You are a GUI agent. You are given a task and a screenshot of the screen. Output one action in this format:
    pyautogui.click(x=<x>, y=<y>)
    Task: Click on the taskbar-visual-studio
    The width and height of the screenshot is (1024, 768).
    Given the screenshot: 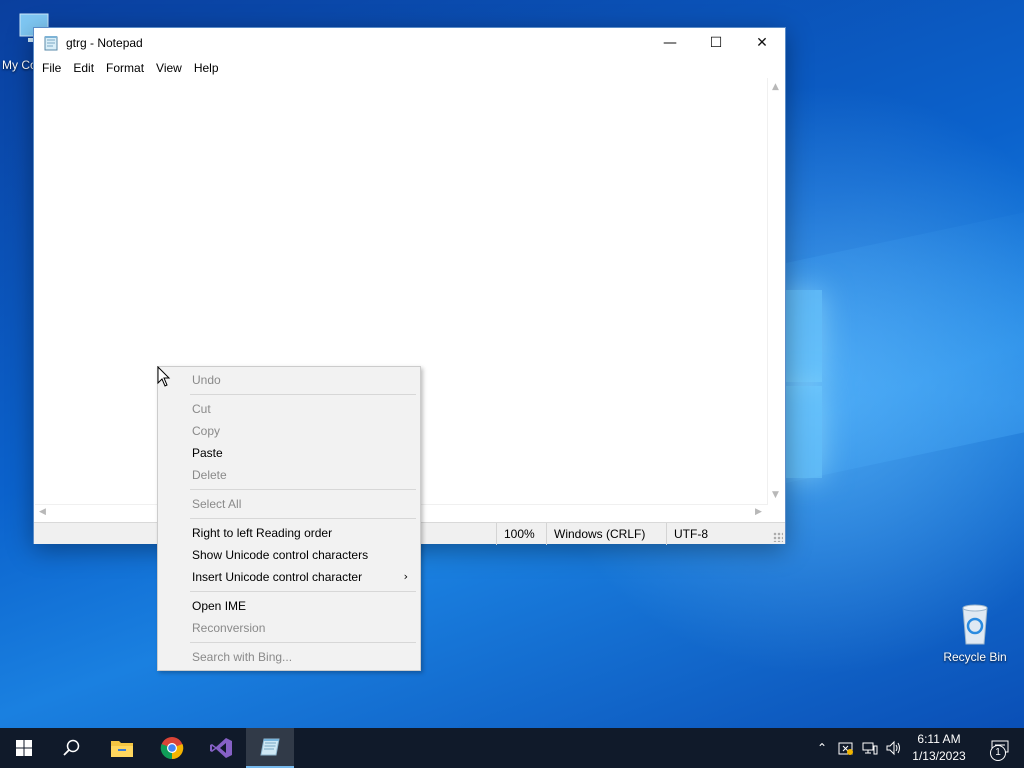 What is the action you would take?
    pyautogui.click(x=221, y=748)
    